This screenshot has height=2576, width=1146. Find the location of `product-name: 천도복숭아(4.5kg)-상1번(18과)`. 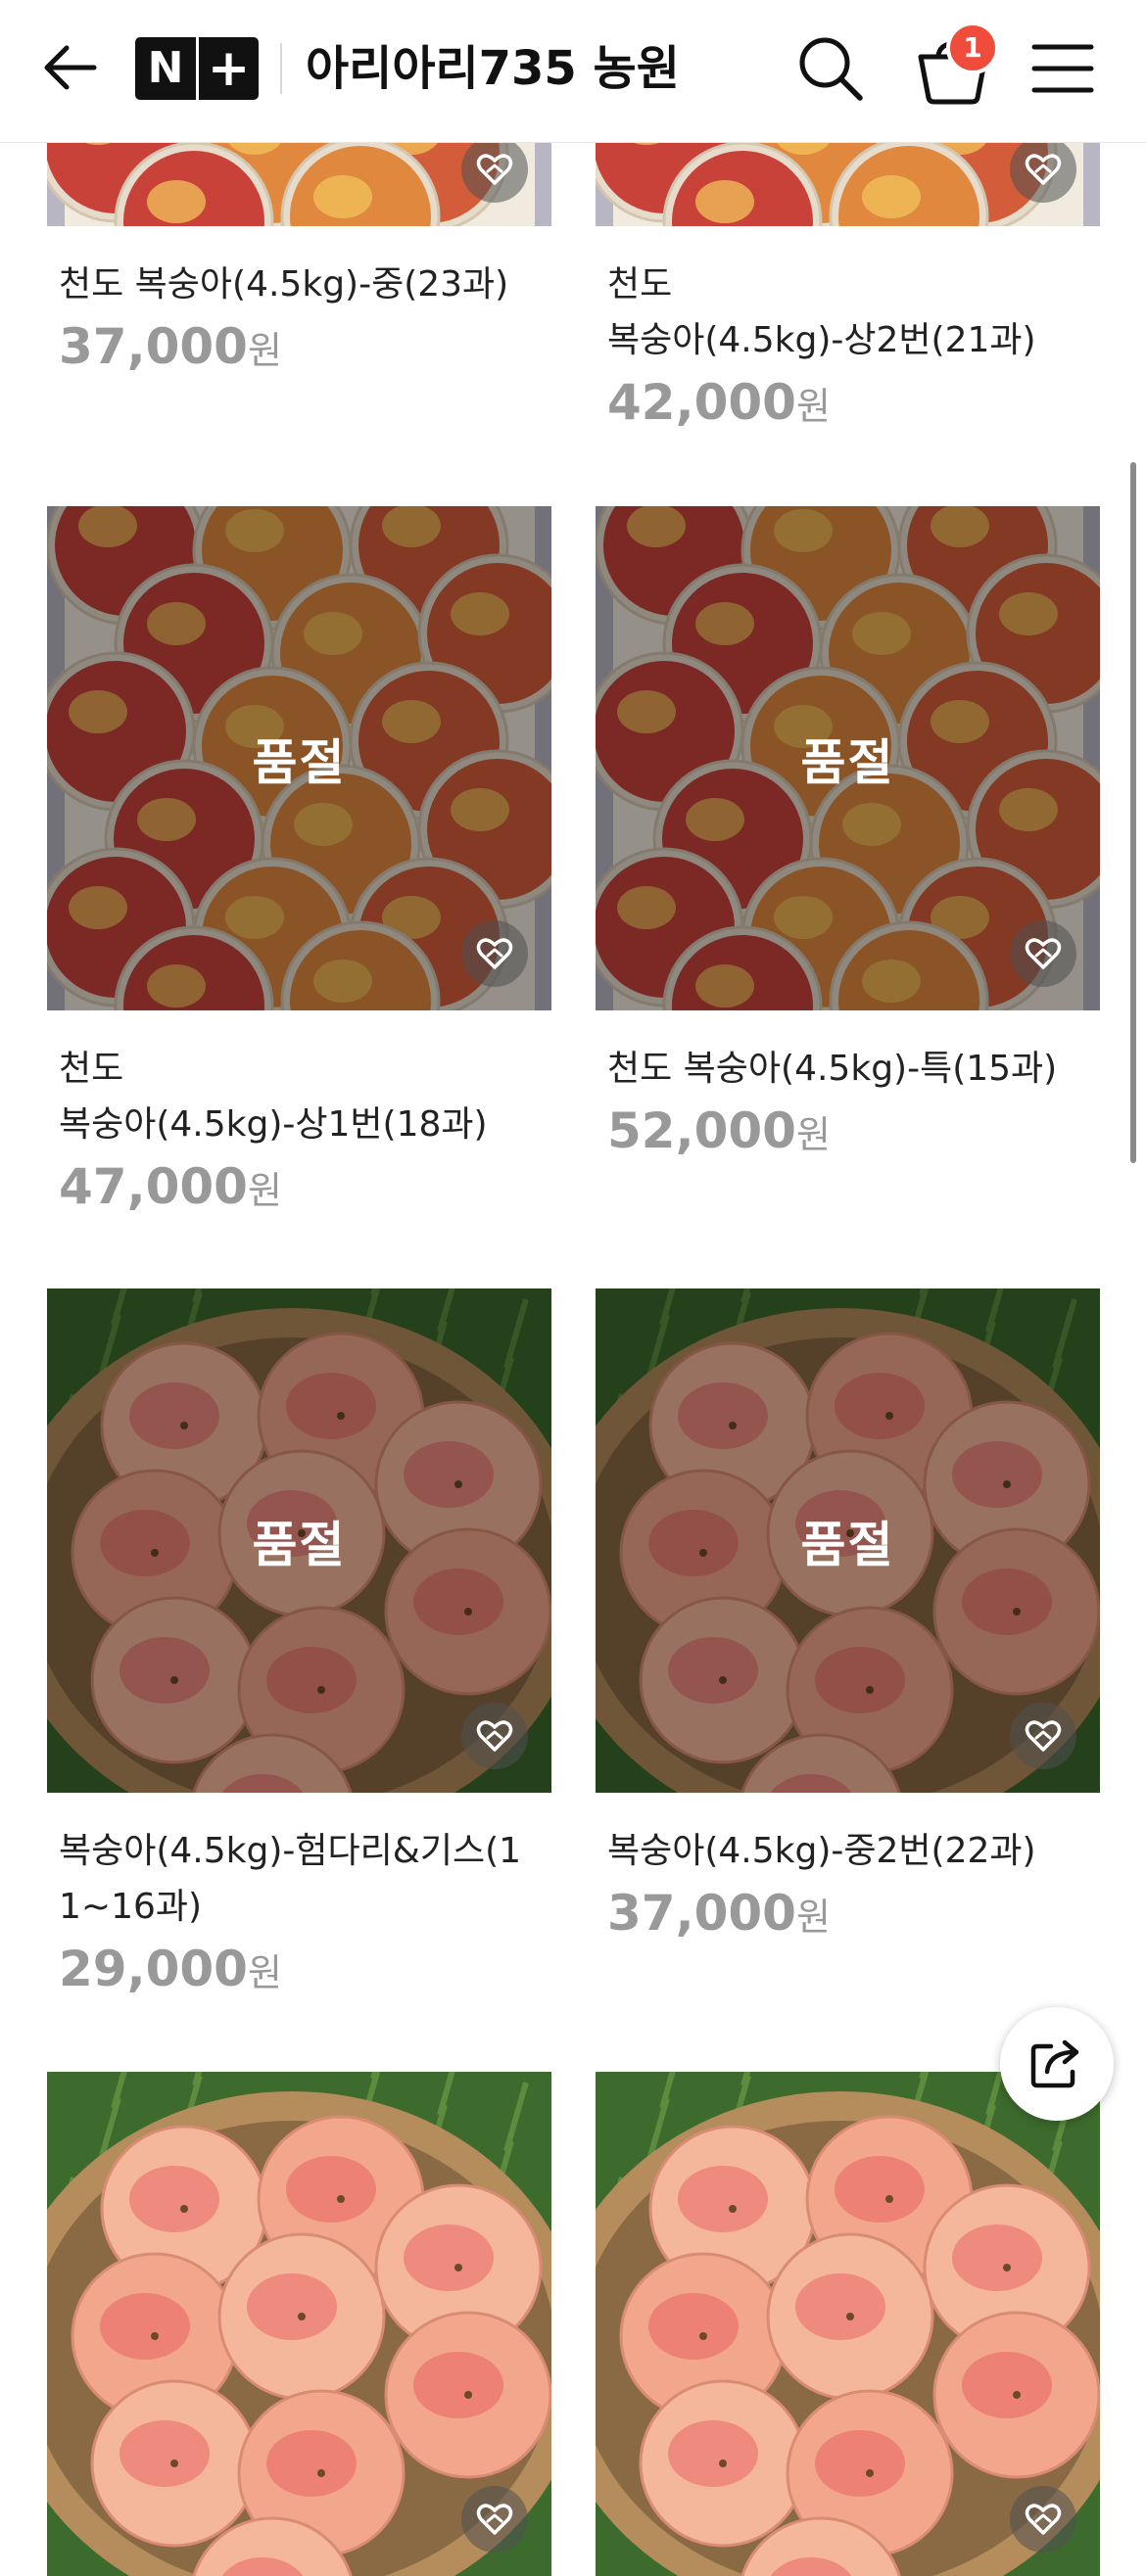

product-name: 천도복숭아(4.5kg)-상1번(18과) is located at coordinates (304, 1097).